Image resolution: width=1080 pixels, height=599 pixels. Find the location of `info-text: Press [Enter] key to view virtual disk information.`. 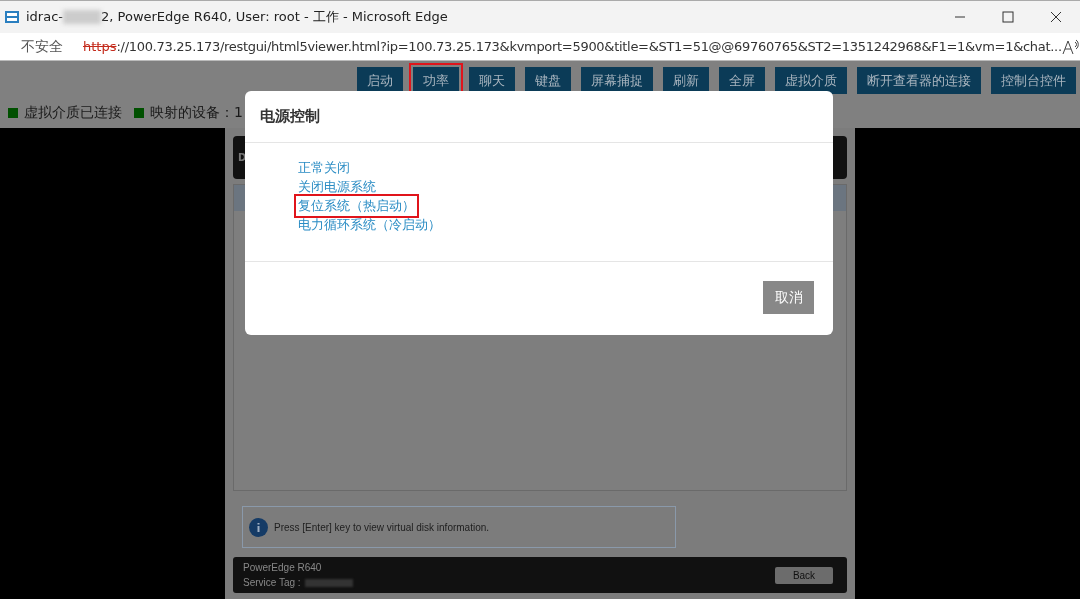

info-text: Press [Enter] key to view virtual disk information. is located at coordinates (382, 527).